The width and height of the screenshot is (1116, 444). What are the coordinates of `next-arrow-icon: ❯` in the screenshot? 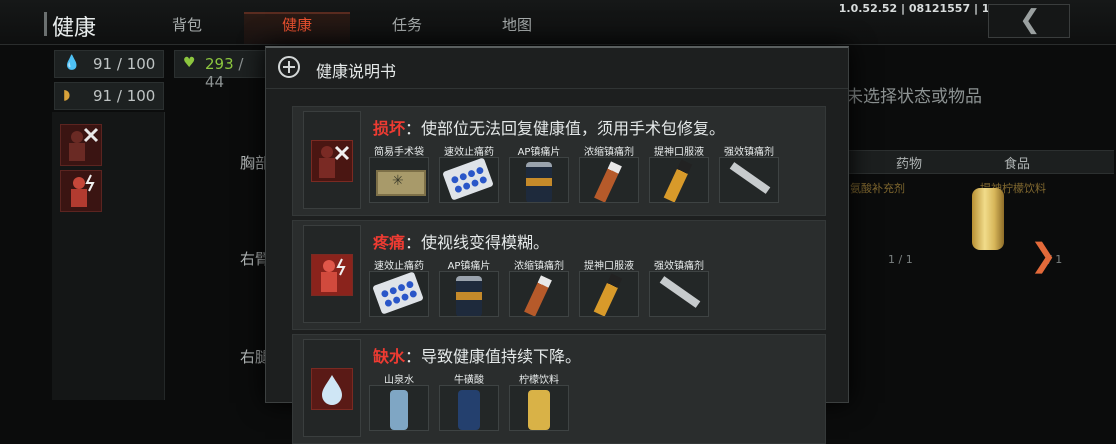 It's located at (1043, 255).